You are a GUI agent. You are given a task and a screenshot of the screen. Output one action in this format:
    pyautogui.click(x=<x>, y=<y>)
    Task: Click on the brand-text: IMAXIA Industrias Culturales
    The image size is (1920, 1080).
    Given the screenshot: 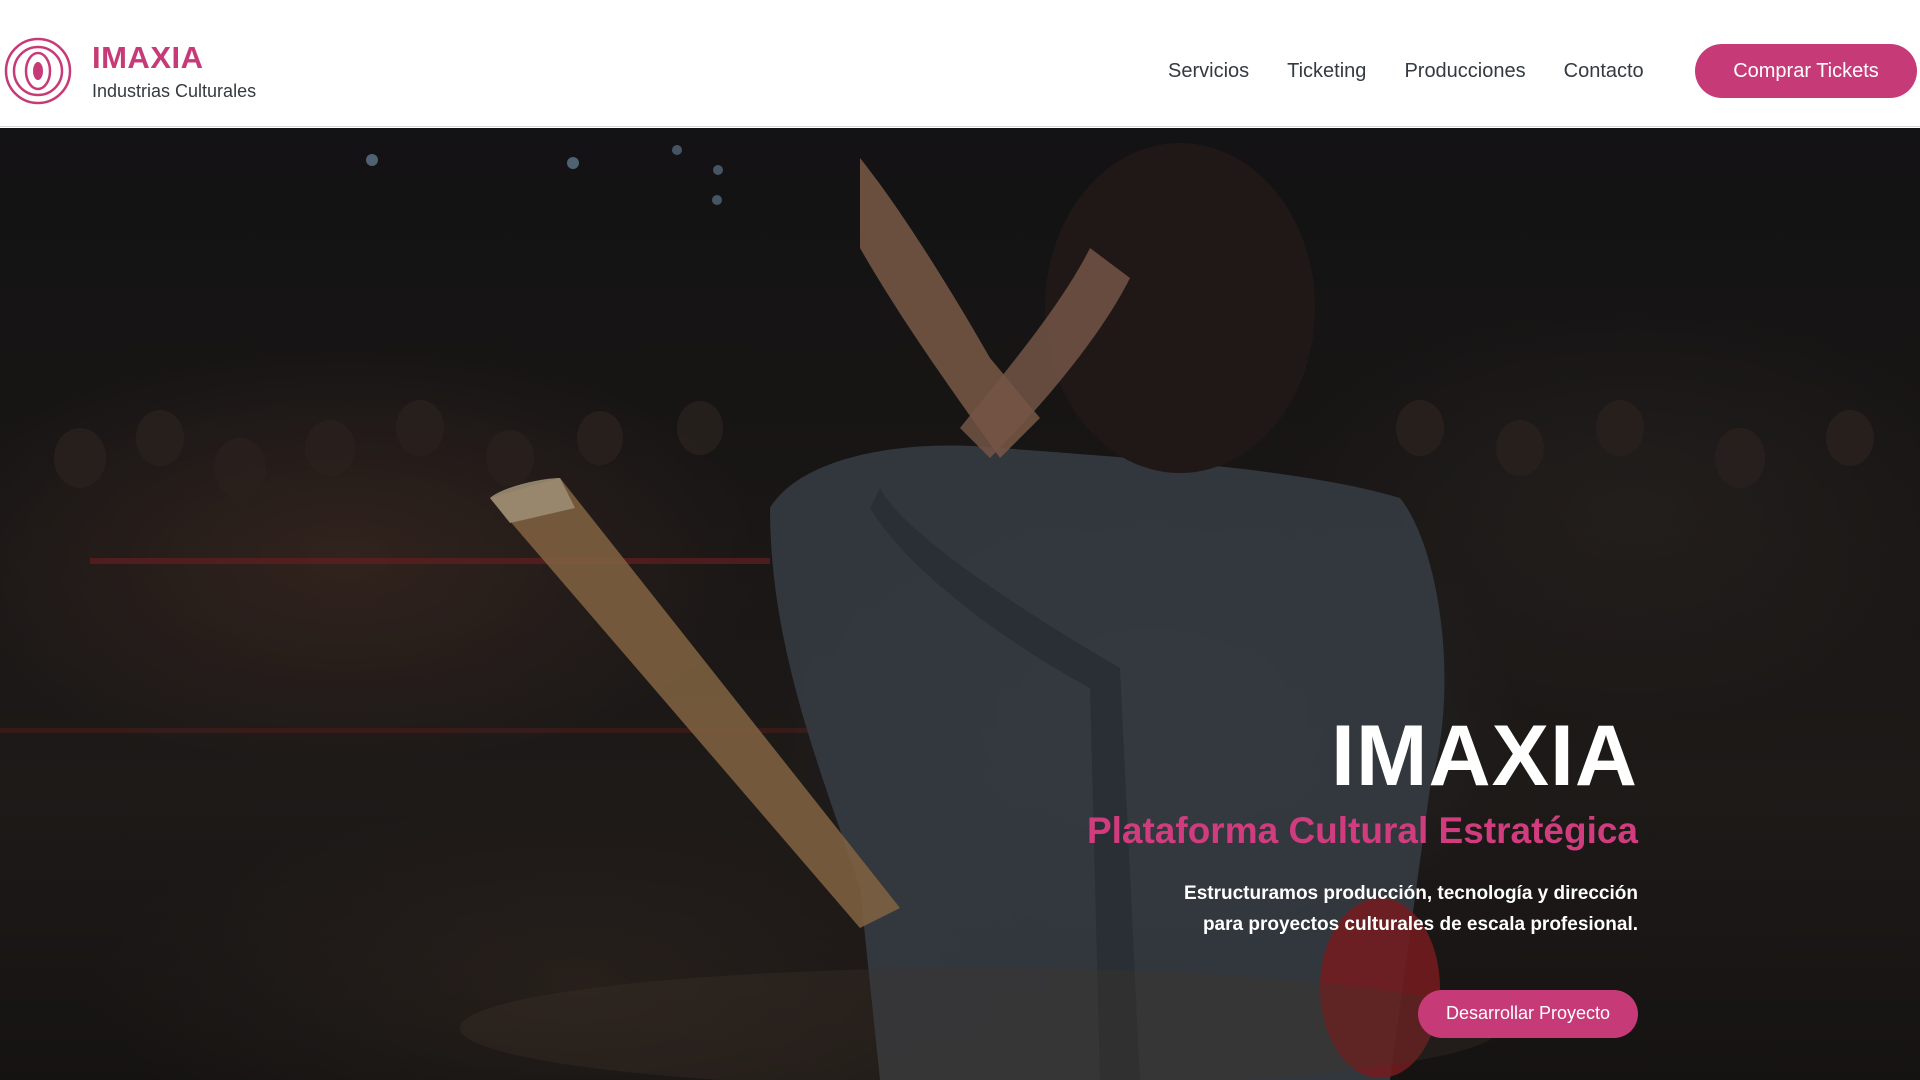 What is the action you would take?
    pyautogui.click(x=174, y=71)
    